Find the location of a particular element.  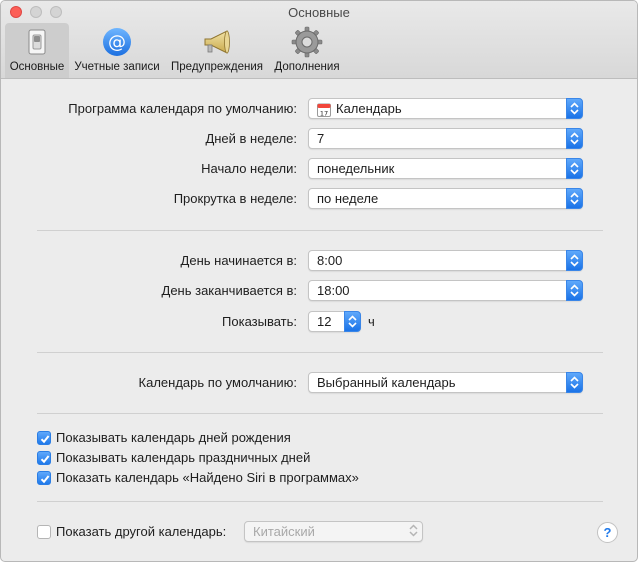

other-calendar-value: Китайский is located at coordinates (284, 531).